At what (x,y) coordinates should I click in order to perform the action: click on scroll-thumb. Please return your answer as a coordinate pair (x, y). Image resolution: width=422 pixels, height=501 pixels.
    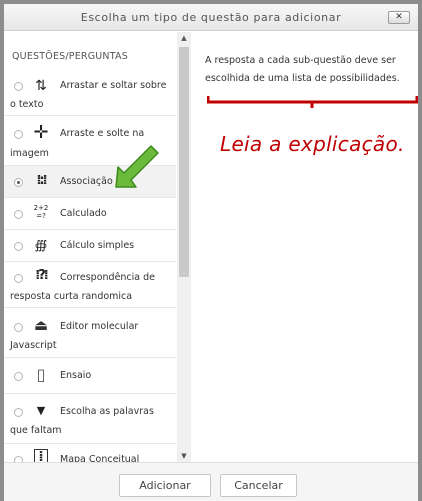
    Looking at the image, I should click on (184, 162).